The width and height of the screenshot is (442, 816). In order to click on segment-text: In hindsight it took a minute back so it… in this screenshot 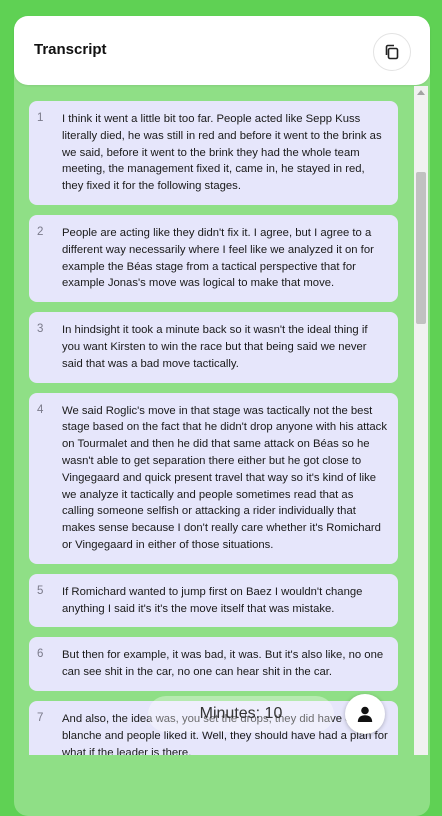, I will do `click(215, 347)`.